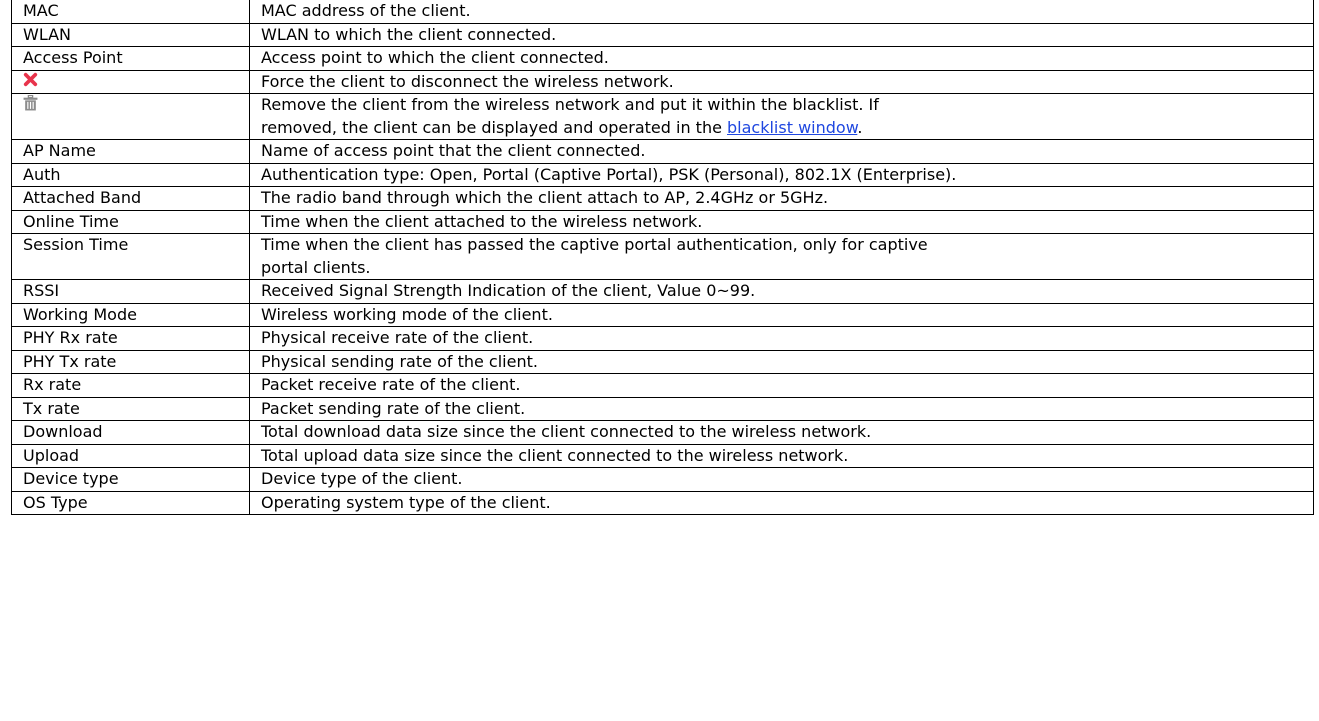 Image resolution: width=1319 pixels, height=721 pixels. Describe the element at coordinates (130, 338) in the screenshot. I see `field-name: PHY Rx rate` at that location.